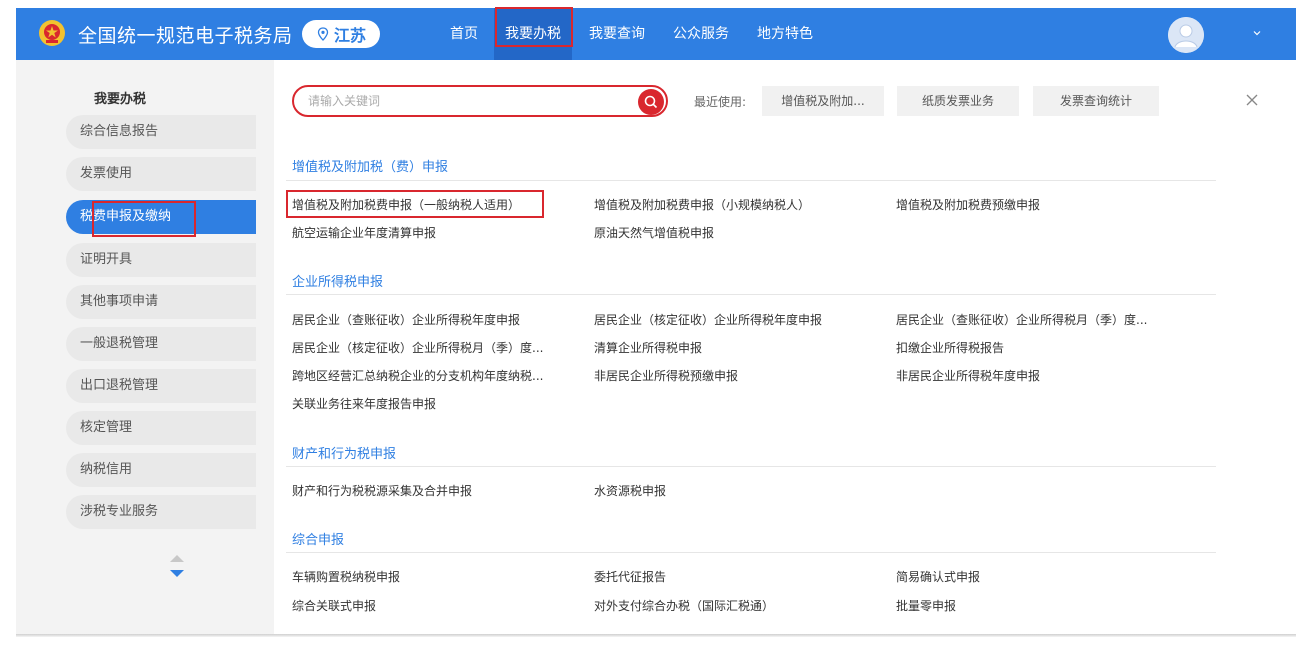  What do you see at coordinates (323, 34) in the screenshot?
I see `location-pin-icon` at bounding box center [323, 34].